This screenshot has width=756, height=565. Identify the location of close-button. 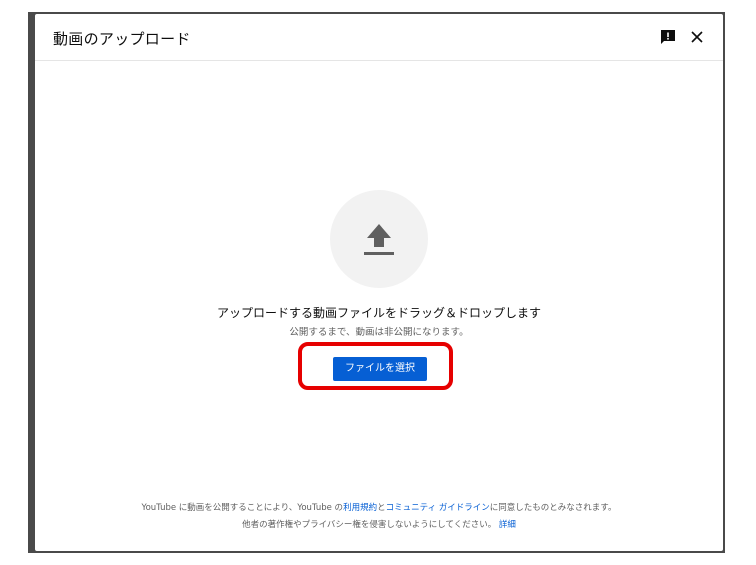
(697, 37).